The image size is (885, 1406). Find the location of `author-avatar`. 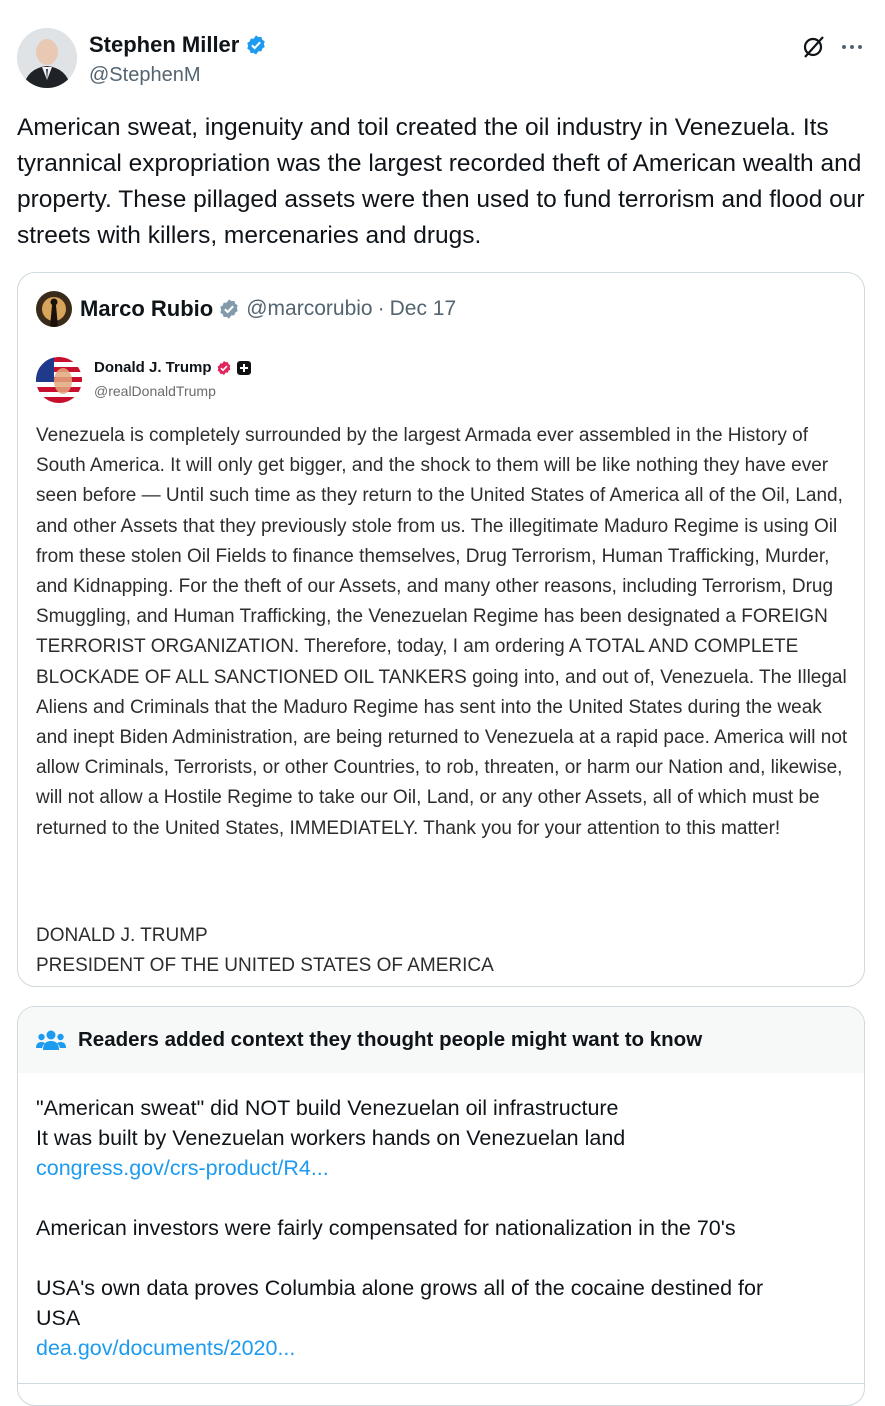

author-avatar is located at coordinates (47, 58).